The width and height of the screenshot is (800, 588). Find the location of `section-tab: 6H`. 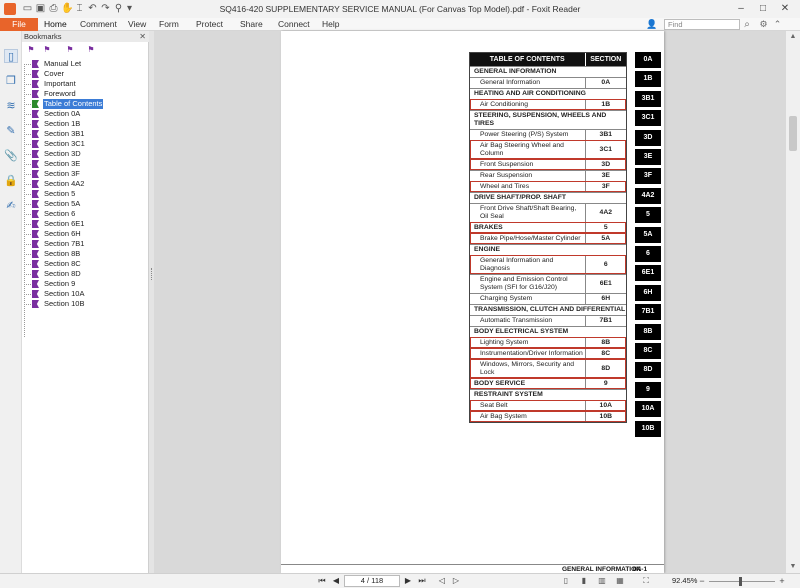

section-tab: 6H is located at coordinates (648, 292).